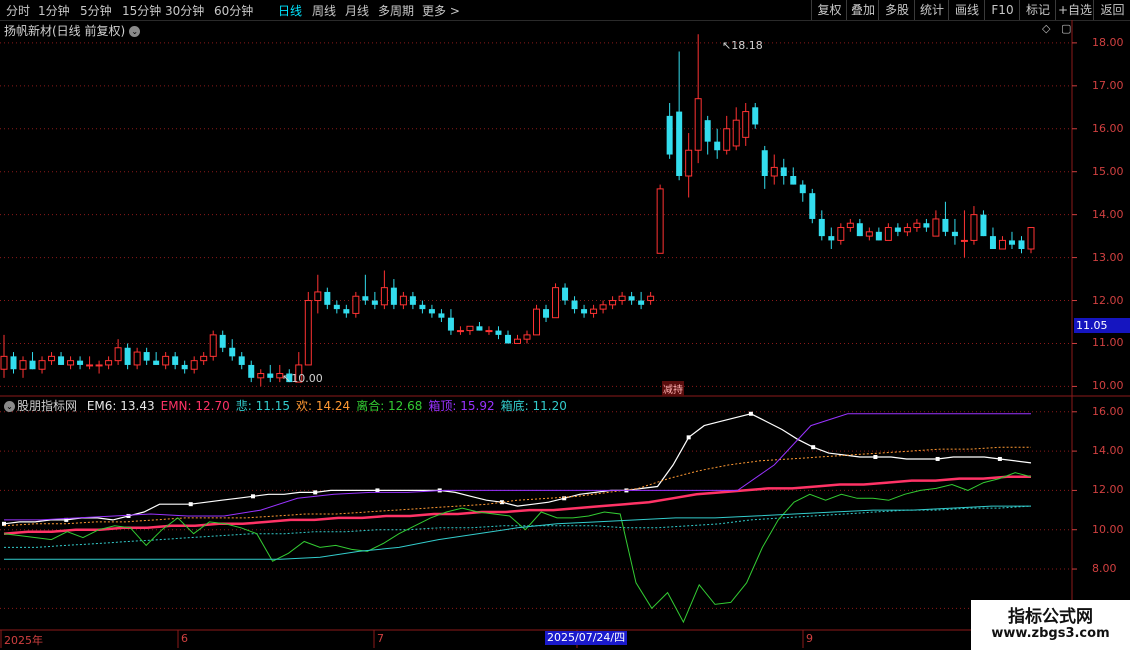 The height and width of the screenshot is (650, 1130). What do you see at coordinates (673, 388) in the screenshot?
I see `event-marker: 减持` at bounding box center [673, 388].